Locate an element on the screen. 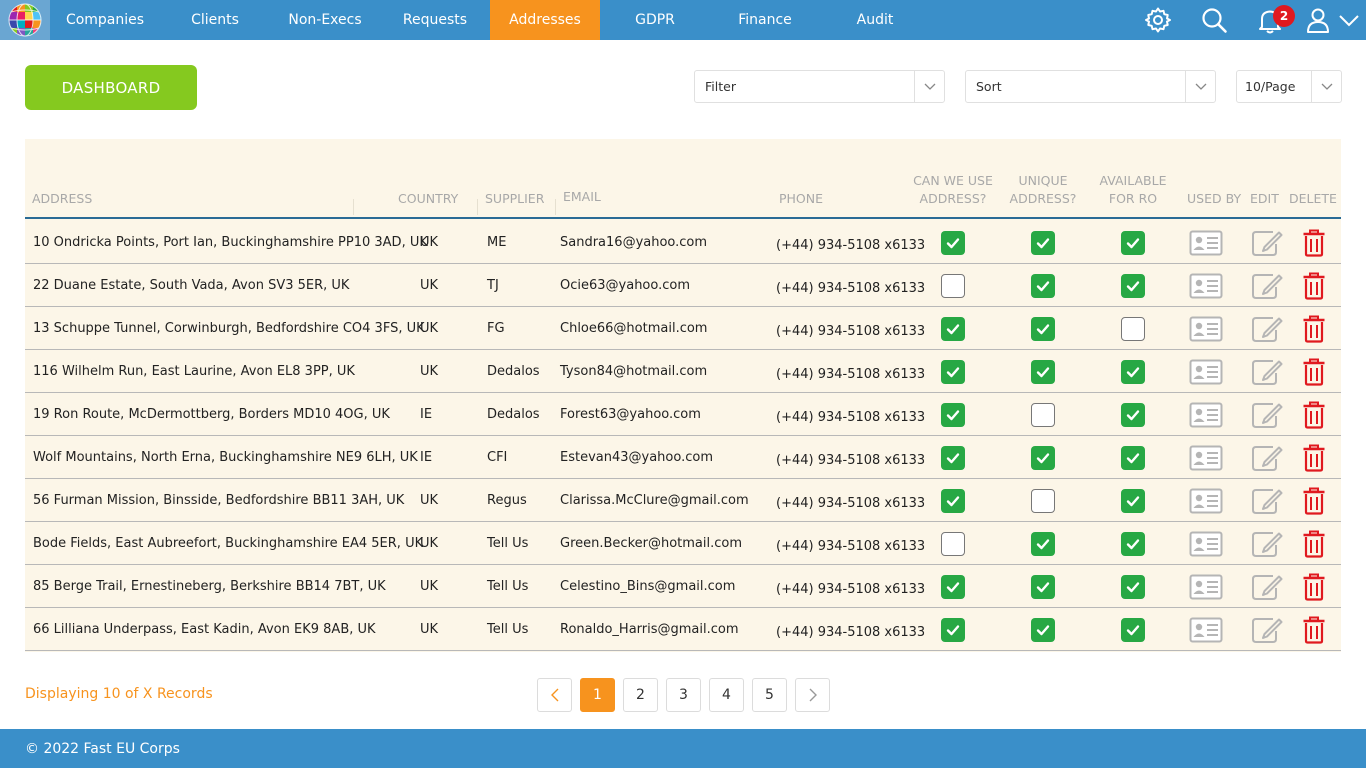 The height and width of the screenshot is (768, 1366). notifications-button: 2 is located at coordinates (1270, 20).